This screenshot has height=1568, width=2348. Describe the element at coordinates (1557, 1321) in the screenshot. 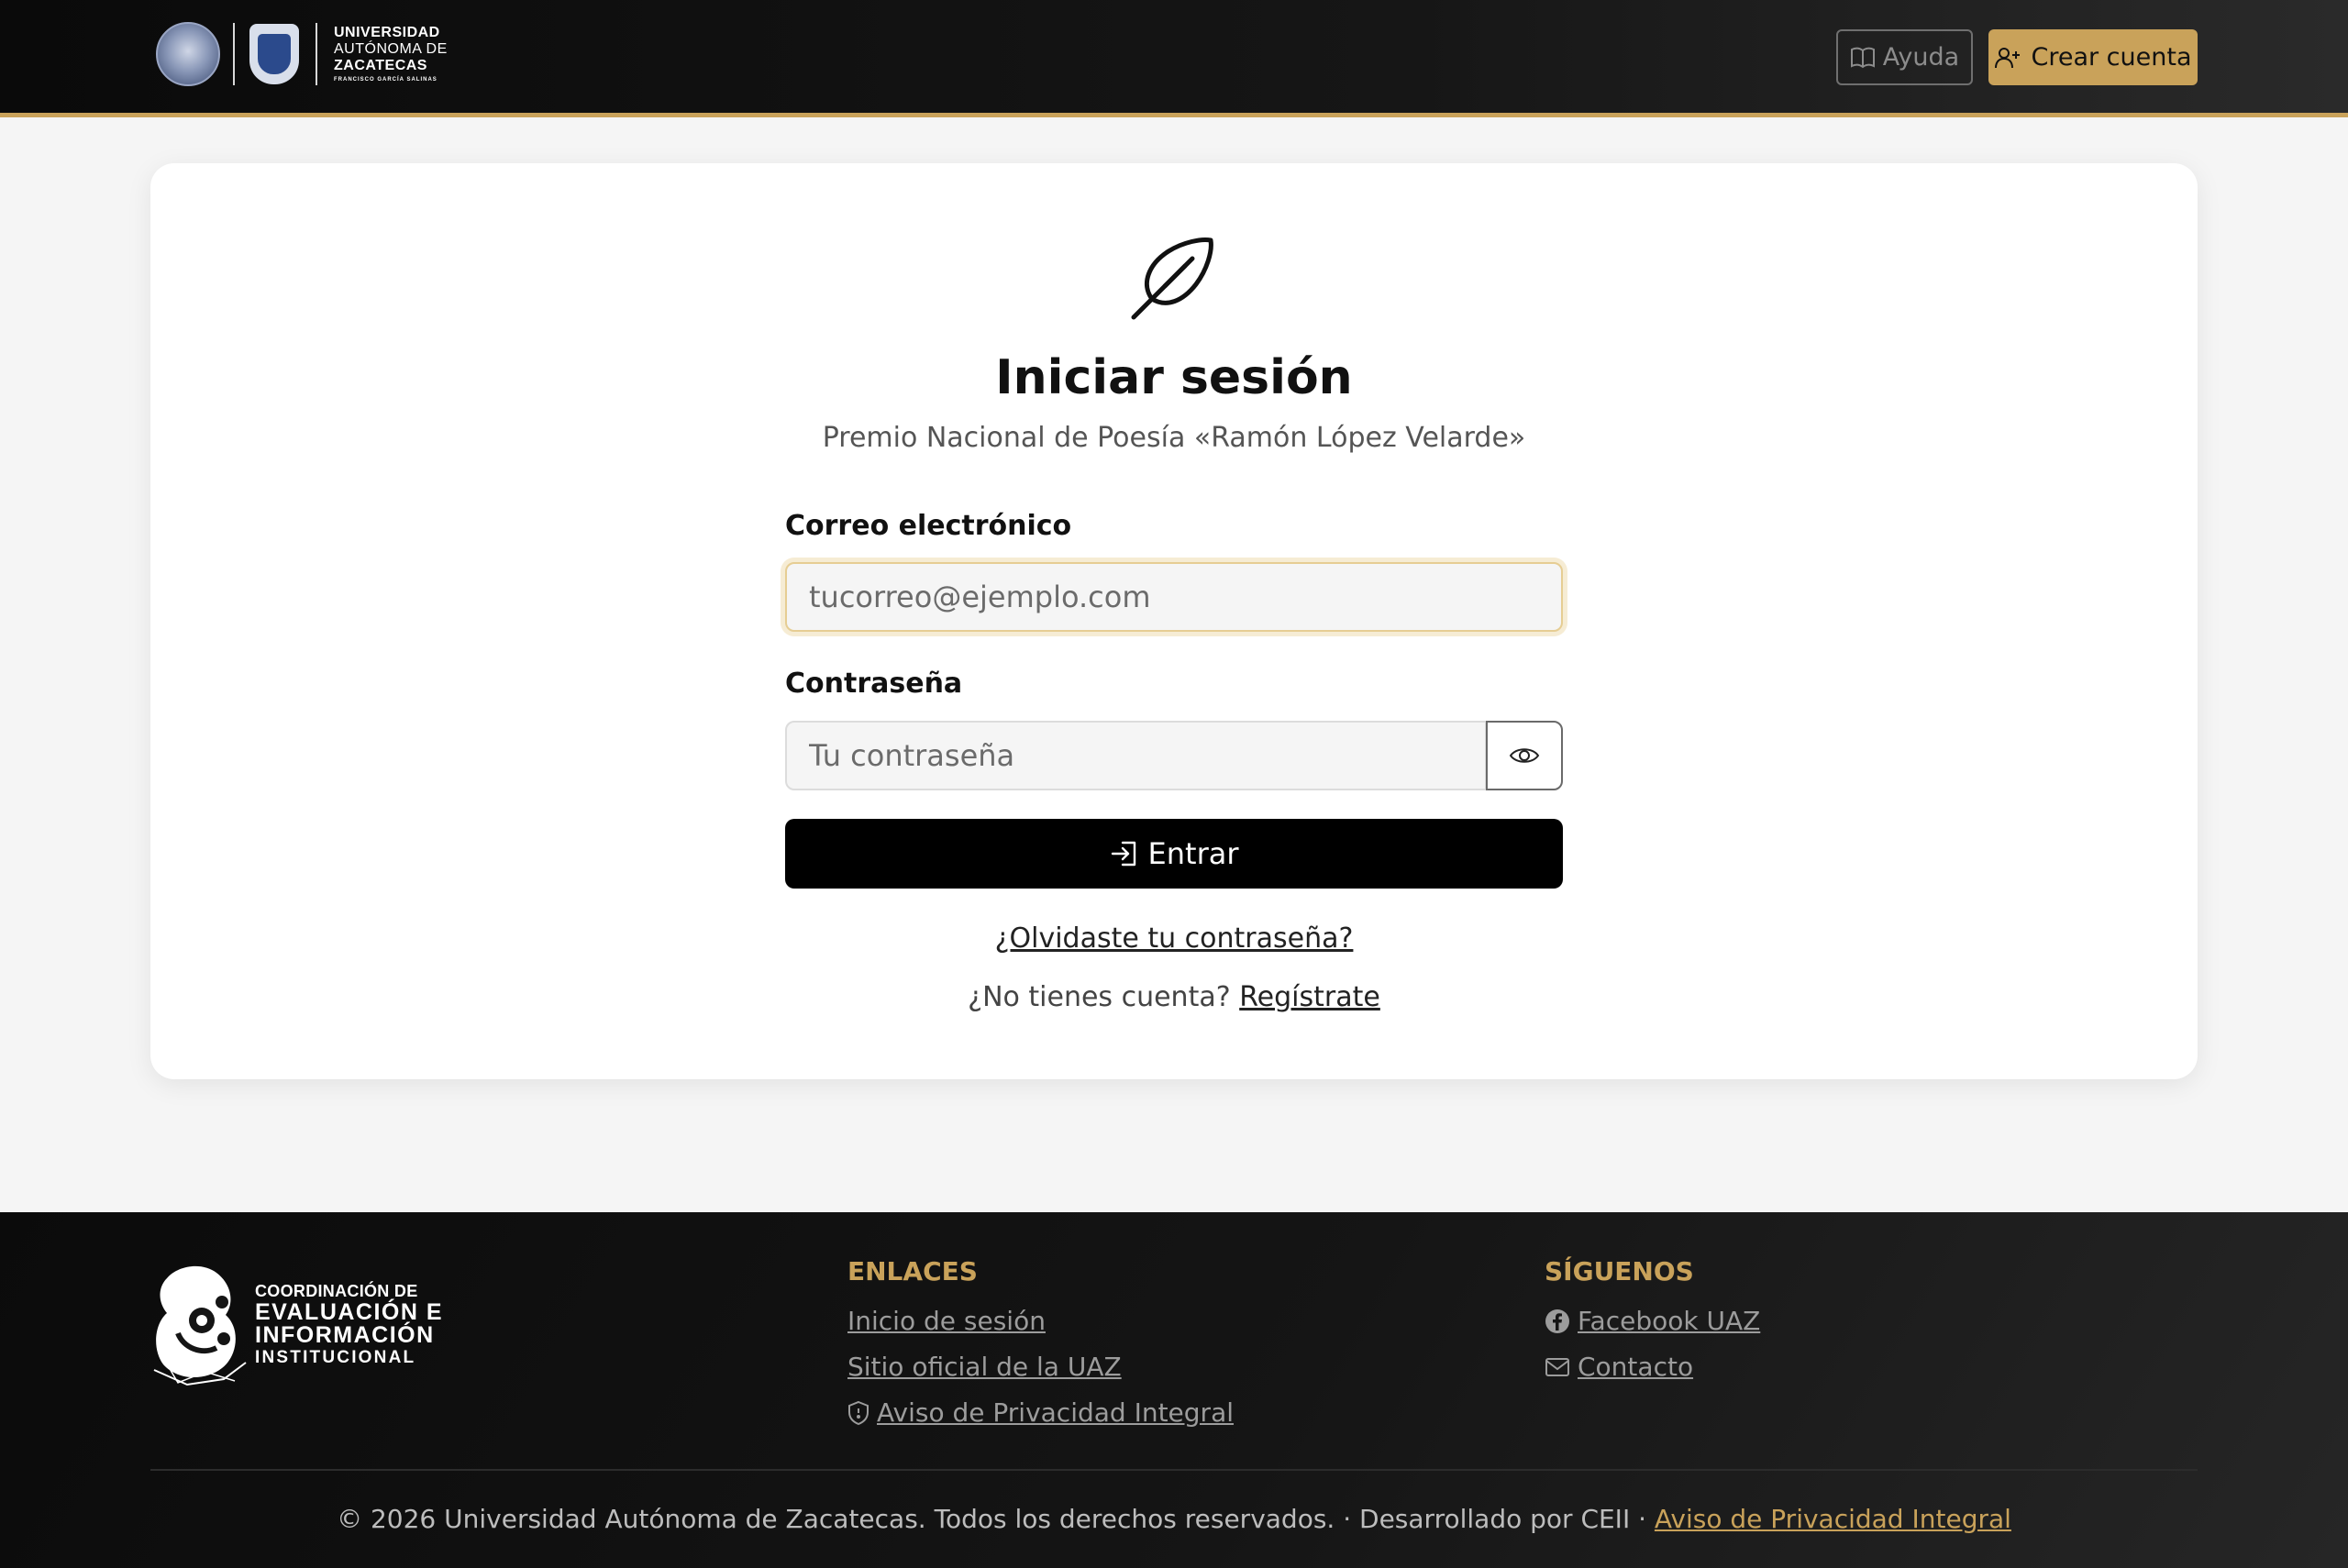

I see `facebook-icon` at that location.